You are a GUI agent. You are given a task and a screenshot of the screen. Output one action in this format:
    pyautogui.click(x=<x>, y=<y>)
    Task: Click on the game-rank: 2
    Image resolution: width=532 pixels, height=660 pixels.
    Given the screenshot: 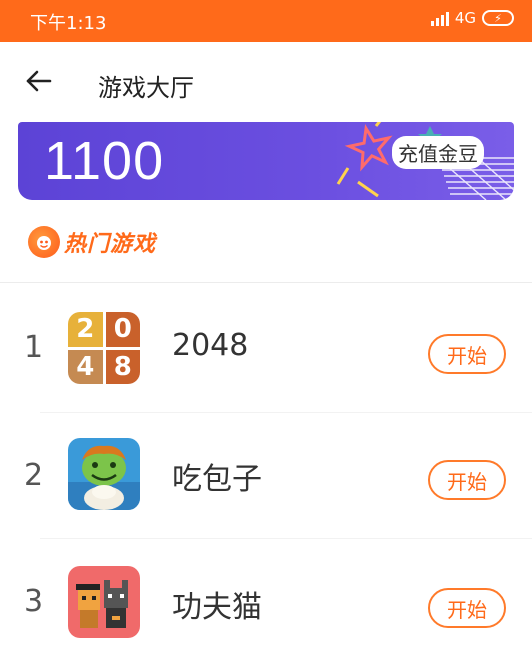 What is the action you would take?
    pyautogui.click(x=34, y=475)
    